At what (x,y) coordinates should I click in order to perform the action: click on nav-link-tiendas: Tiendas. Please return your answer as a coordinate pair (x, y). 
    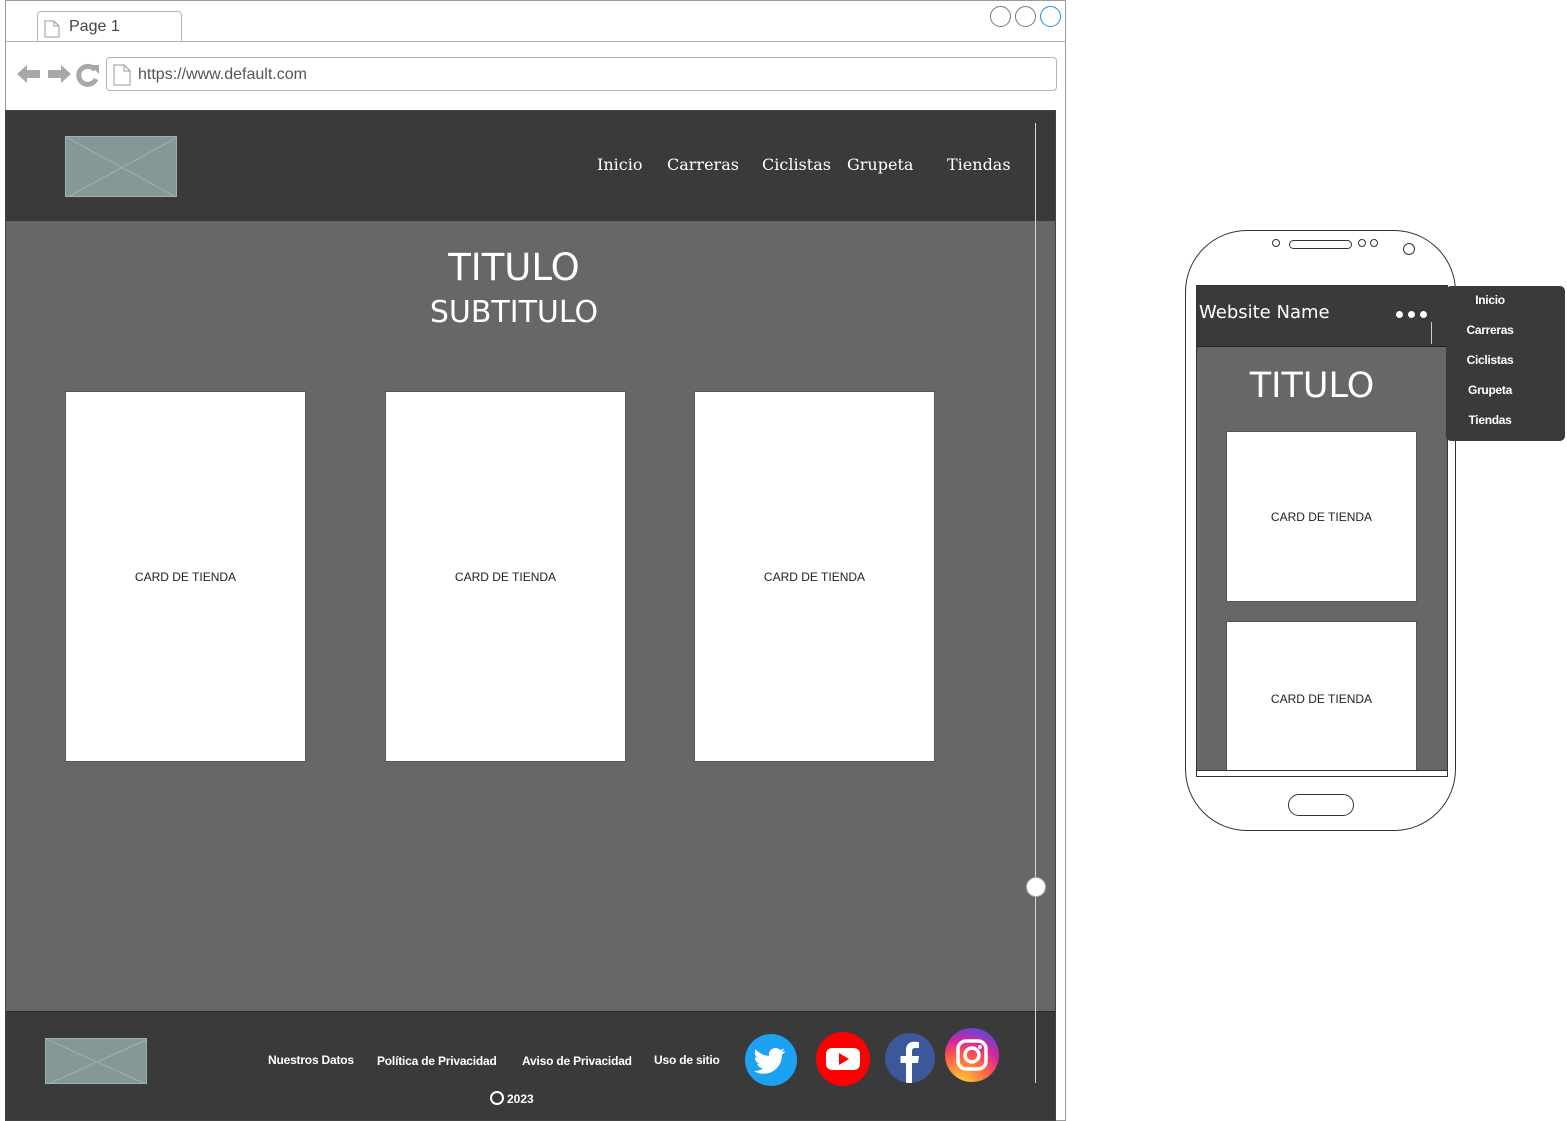
    Looking at the image, I should click on (979, 164).